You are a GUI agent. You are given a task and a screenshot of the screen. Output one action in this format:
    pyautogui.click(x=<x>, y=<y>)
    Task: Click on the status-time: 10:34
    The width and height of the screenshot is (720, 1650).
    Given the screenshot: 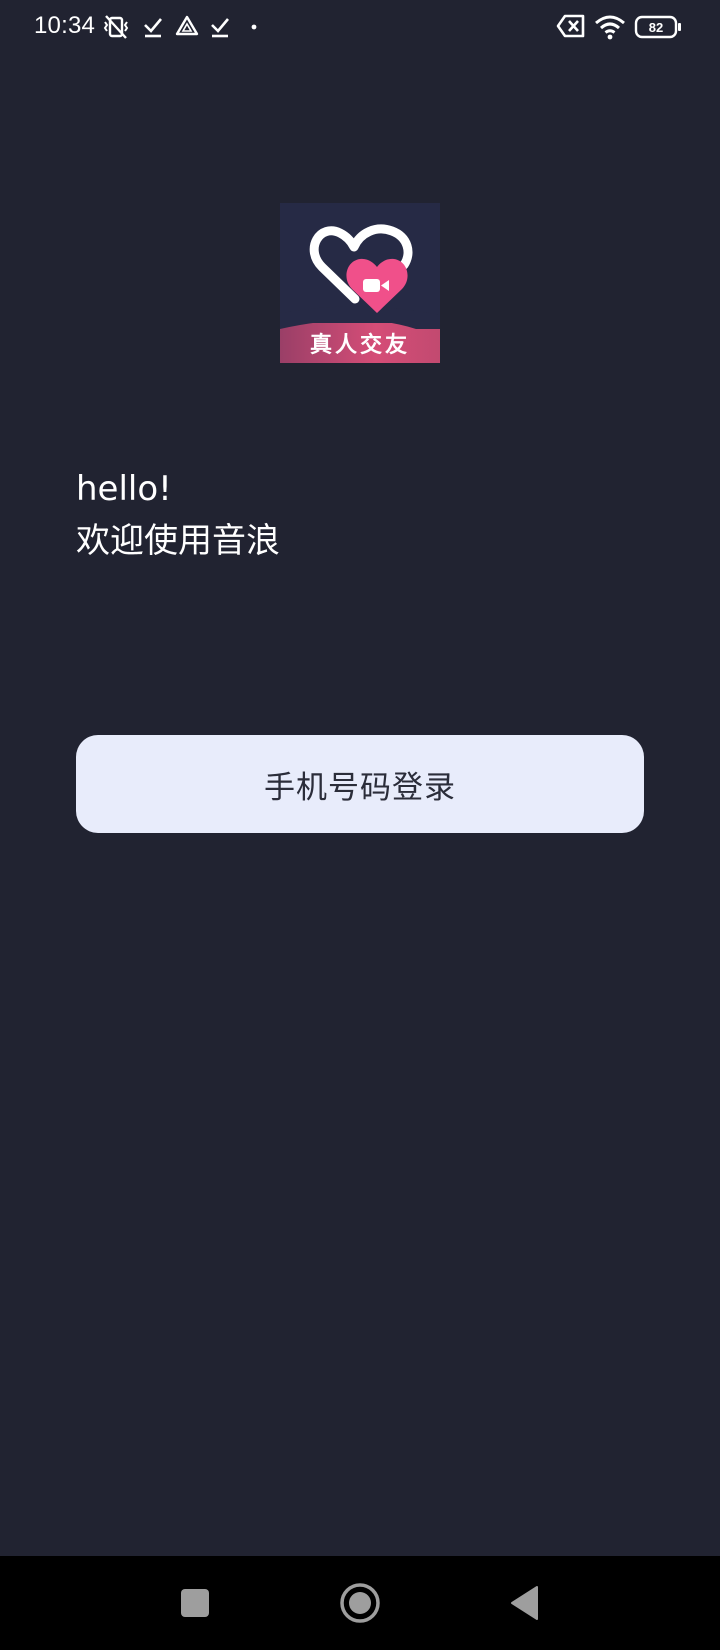 What is the action you would take?
    pyautogui.click(x=65, y=25)
    